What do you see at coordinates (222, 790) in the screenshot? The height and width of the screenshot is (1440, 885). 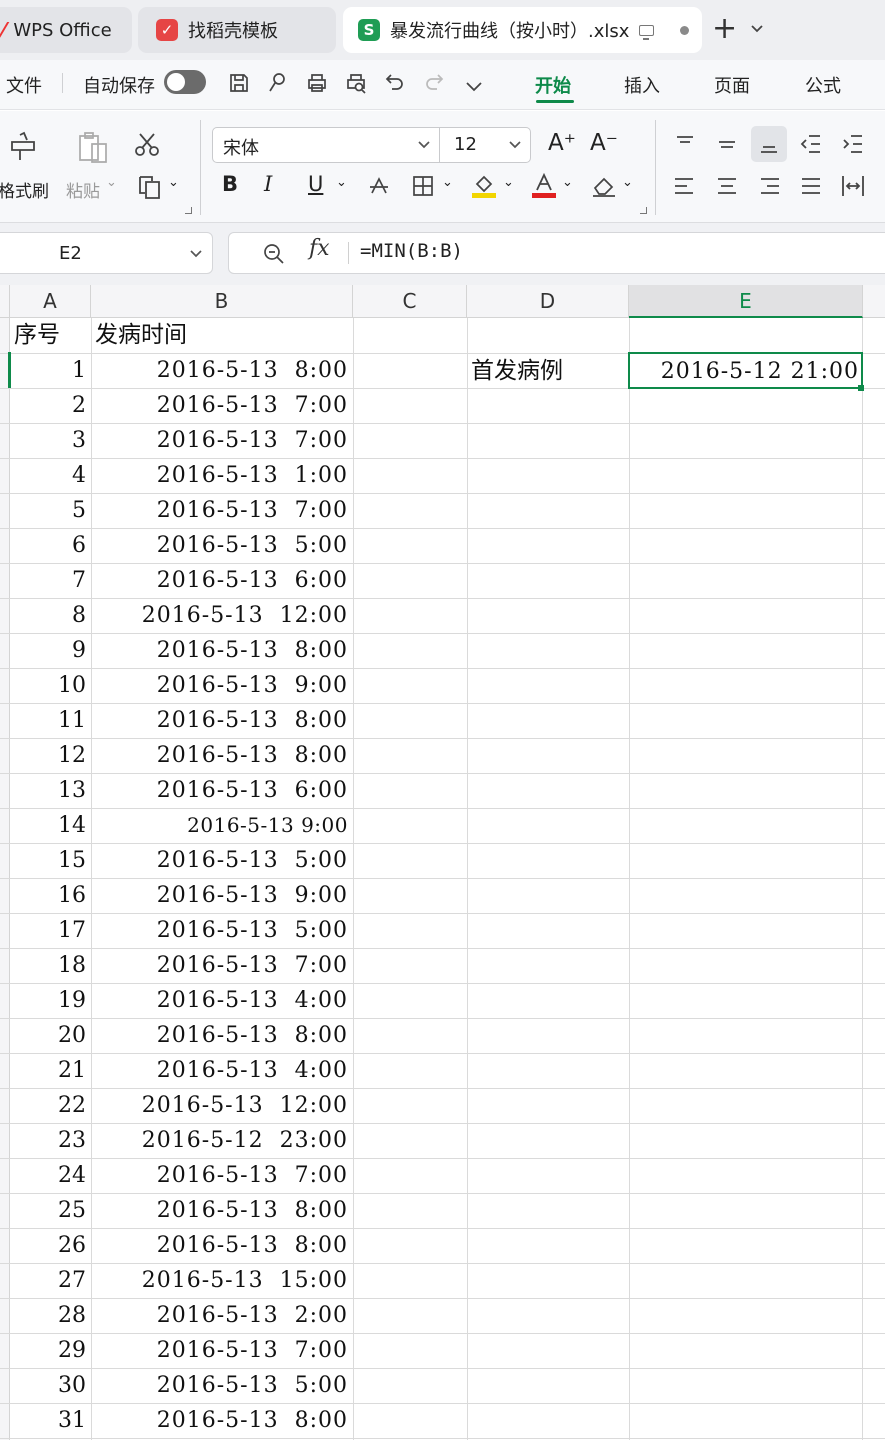 I see `cell-b14: 2016-5-13 6:00` at bounding box center [222, 790].